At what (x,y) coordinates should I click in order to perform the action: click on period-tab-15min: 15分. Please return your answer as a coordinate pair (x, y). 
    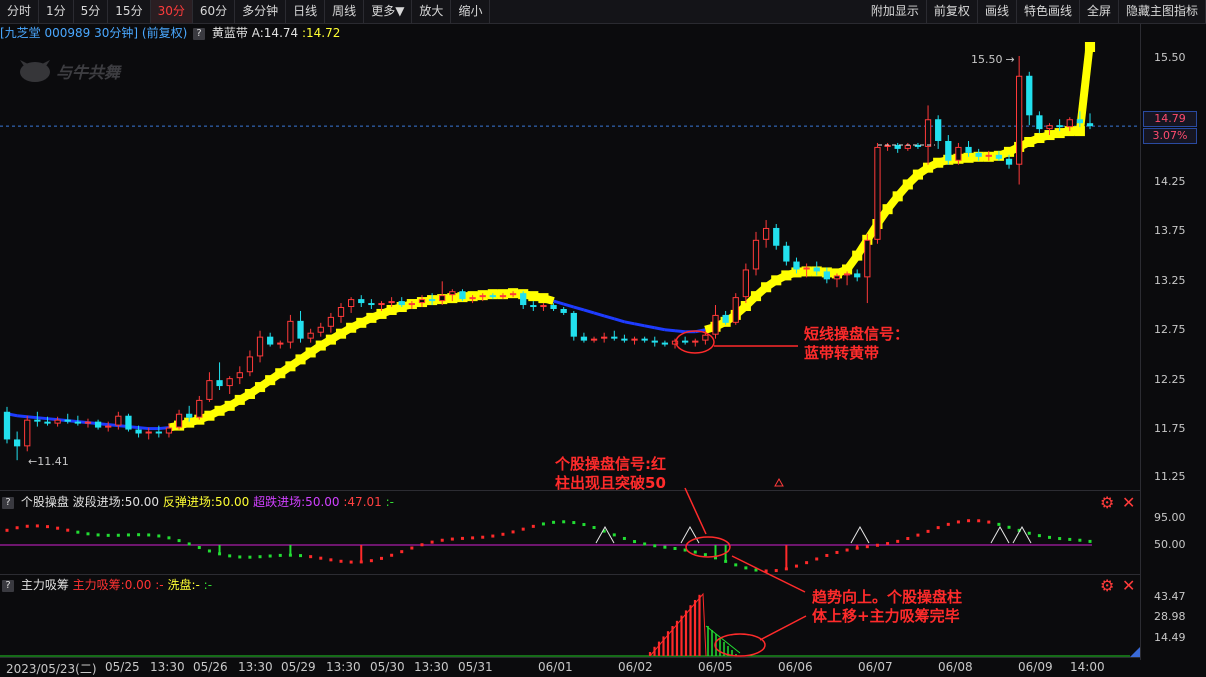
    Looking at the image, I should click on (129, 11).